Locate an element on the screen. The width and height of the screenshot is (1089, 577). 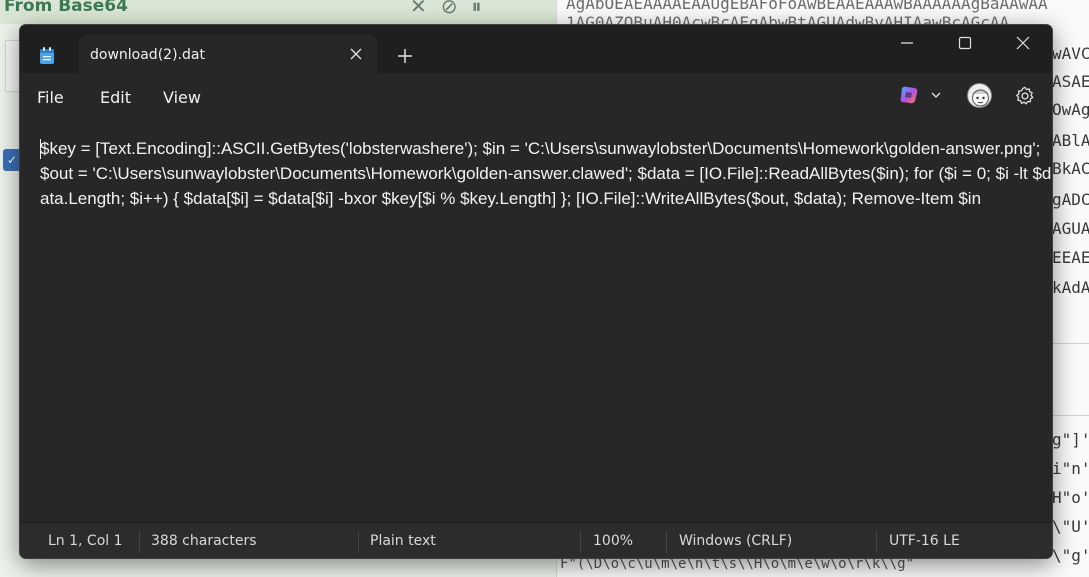
status-character-count: 388 characters is located at coordinates (204, 541).